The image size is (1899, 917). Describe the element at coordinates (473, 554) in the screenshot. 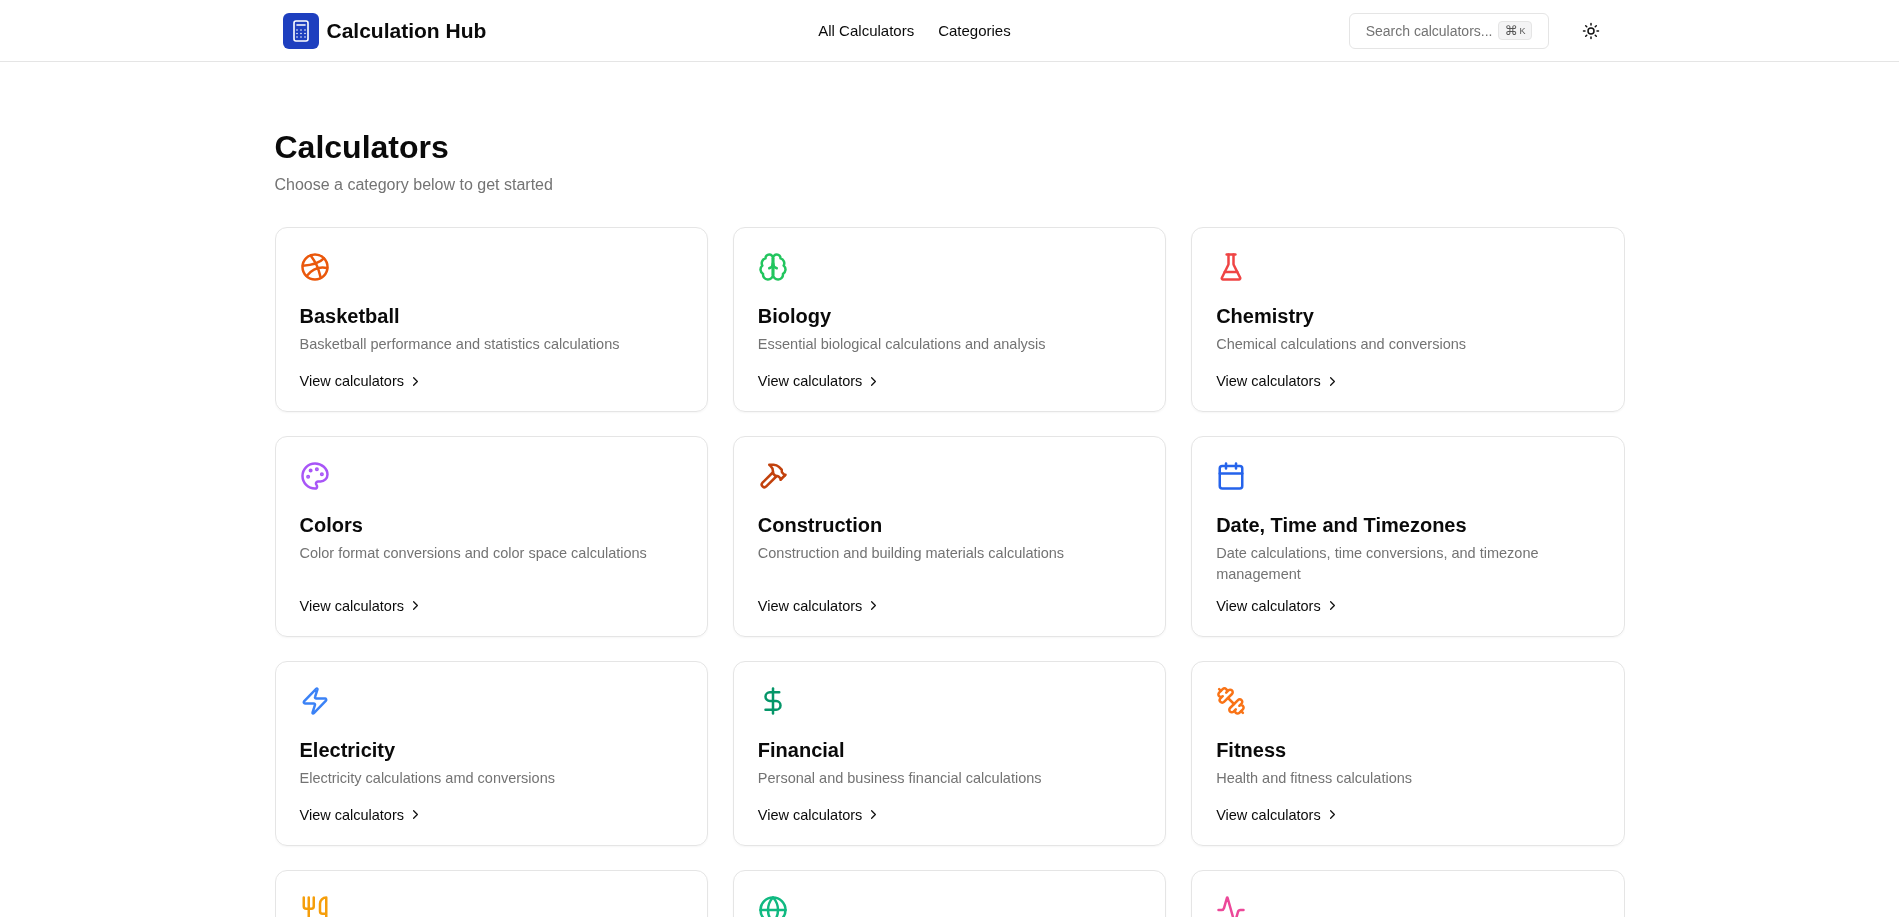

I see `category-description: Color format conversions and color space calculations` at that location.